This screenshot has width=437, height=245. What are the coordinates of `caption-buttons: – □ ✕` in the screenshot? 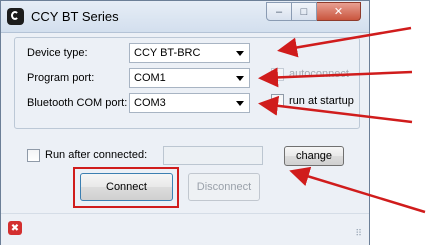 It's located at (313, 12).